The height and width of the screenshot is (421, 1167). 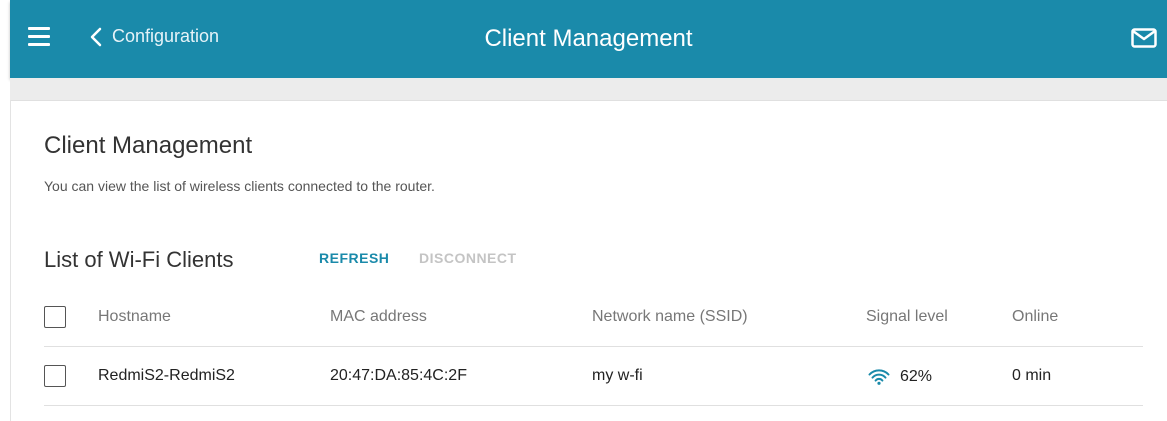 I want to click on envelope-icon, so click(x=1144, y=40).